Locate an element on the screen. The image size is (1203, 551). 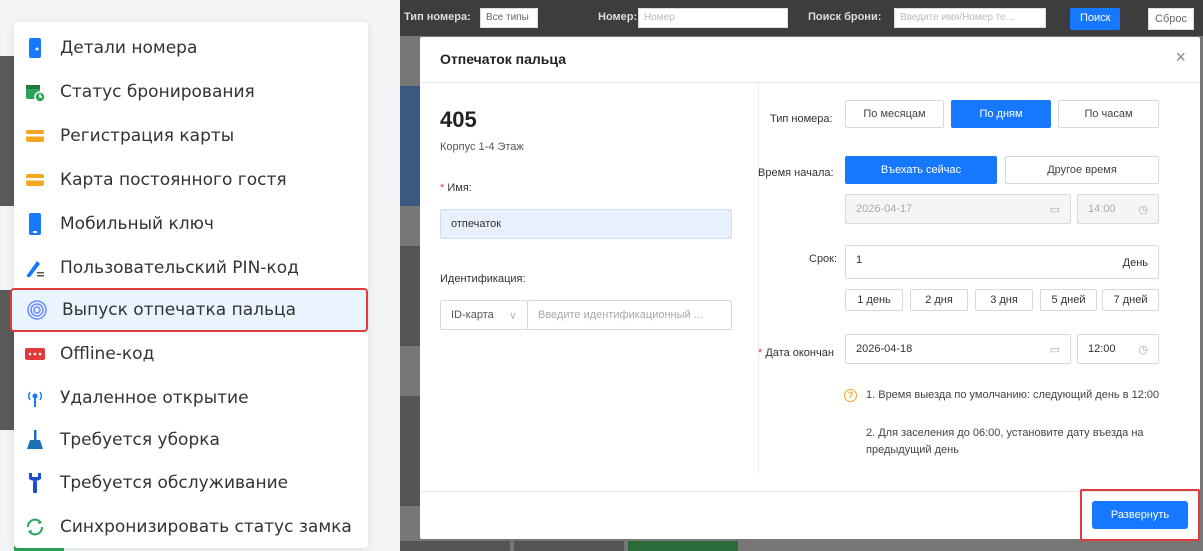
start-time-now: Въехать сейчас is located at coordinates (921, 170).